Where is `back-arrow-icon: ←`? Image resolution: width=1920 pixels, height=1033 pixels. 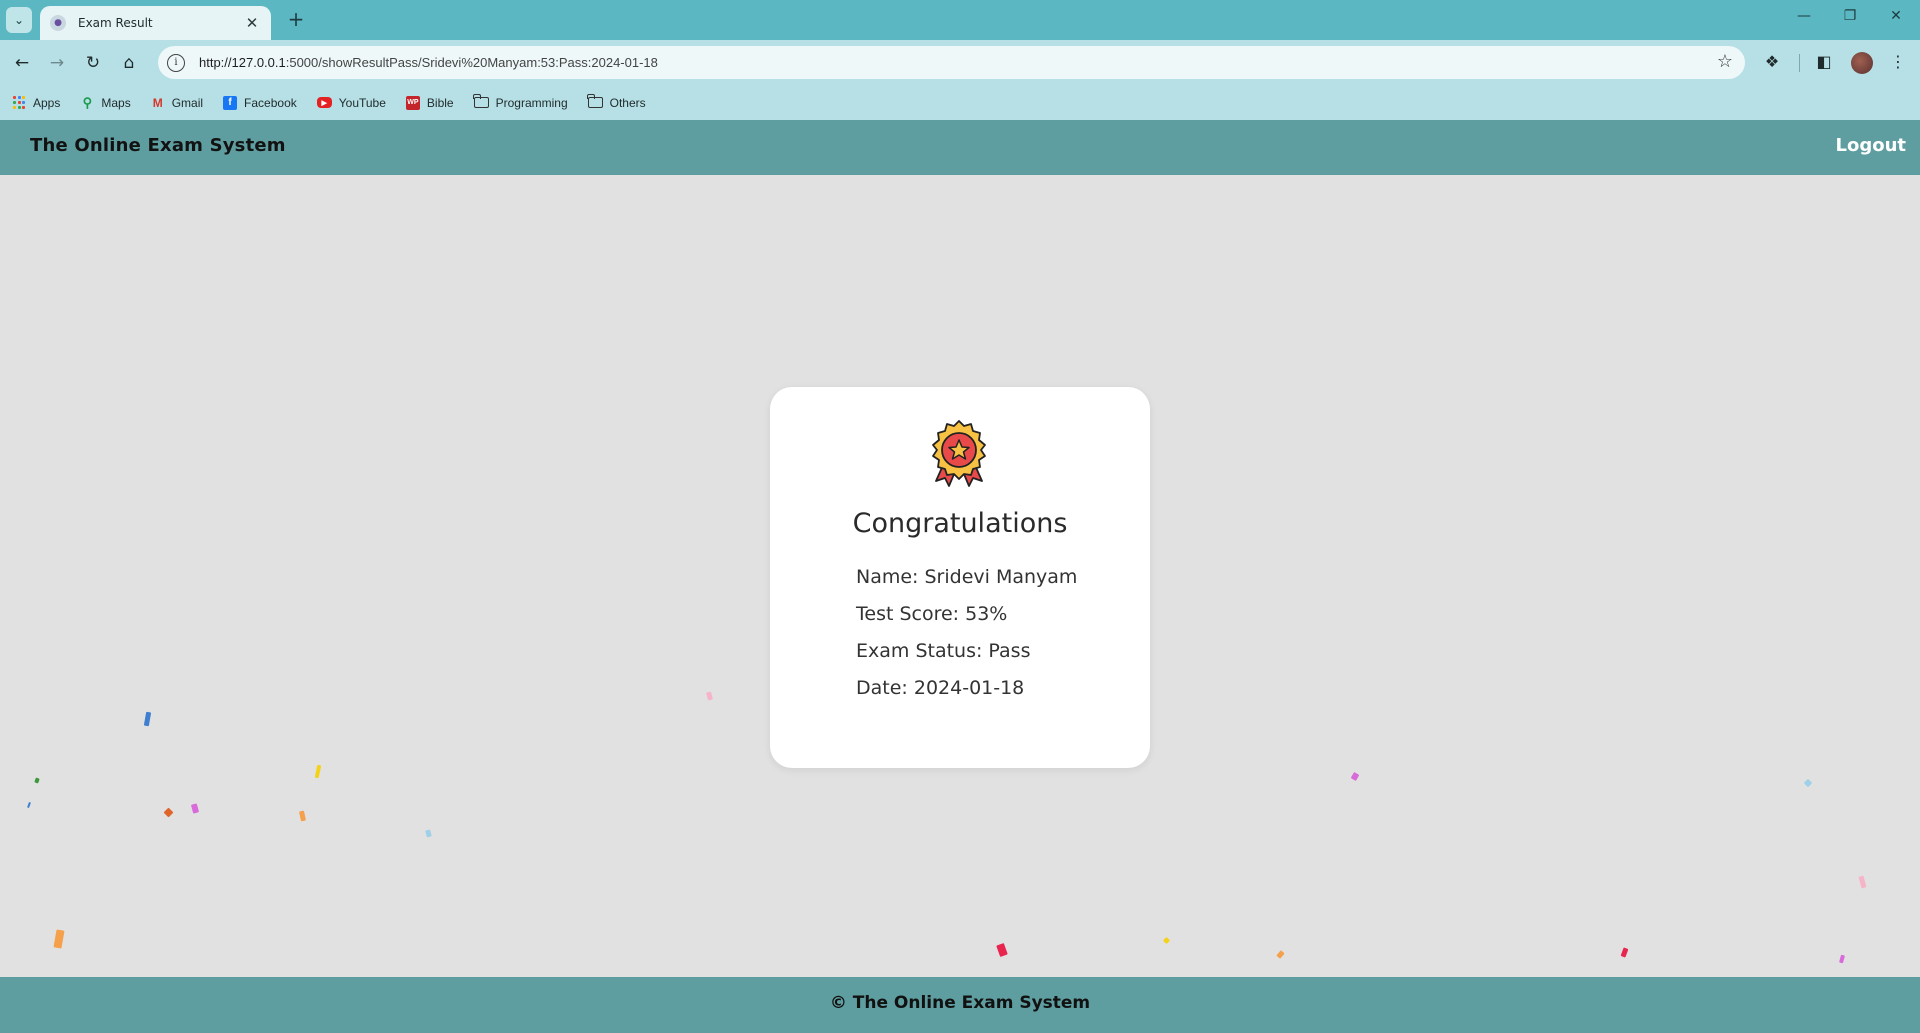 back-arrow-icon: ← is located at coordinates (22, 63).